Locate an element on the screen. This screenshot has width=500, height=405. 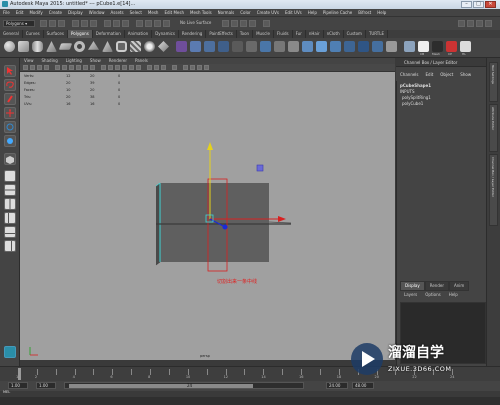
menu-create-uvs: Create UVs is located at coordinates (268, 12).